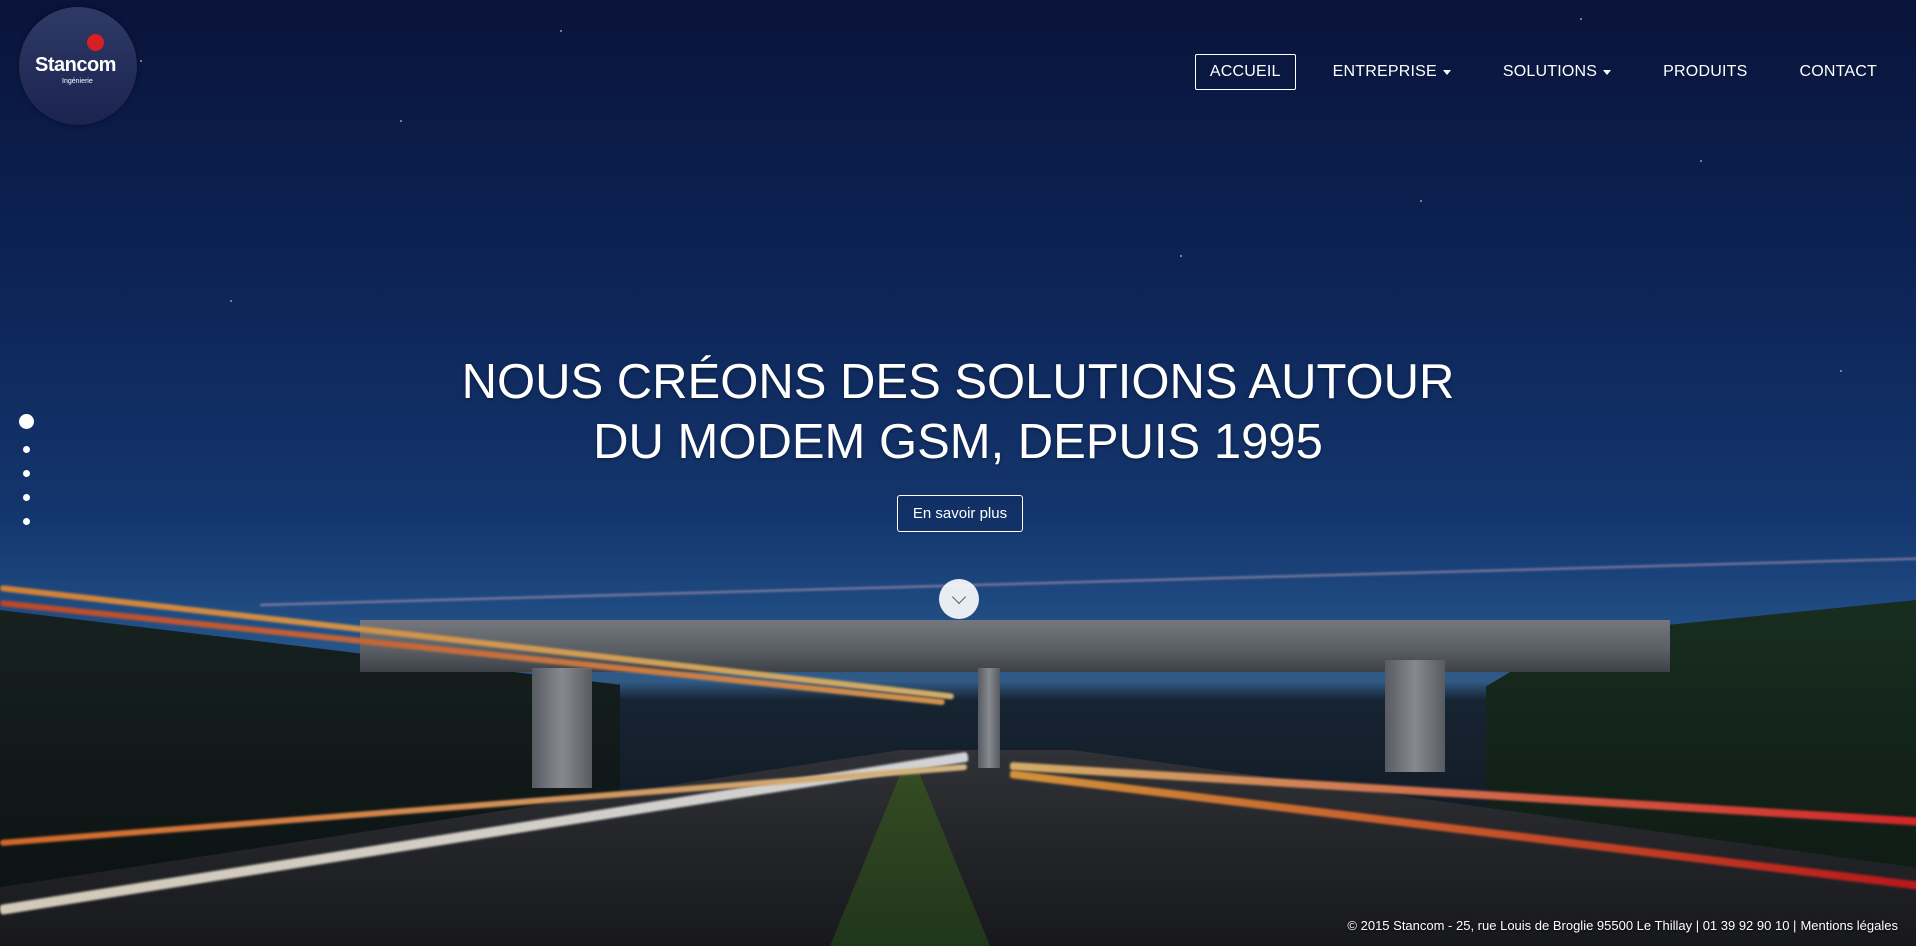  Describe the element at coordinates (1849, 925) in the screenshot. I see `legal-notice-link: Mentions légales` at that location.